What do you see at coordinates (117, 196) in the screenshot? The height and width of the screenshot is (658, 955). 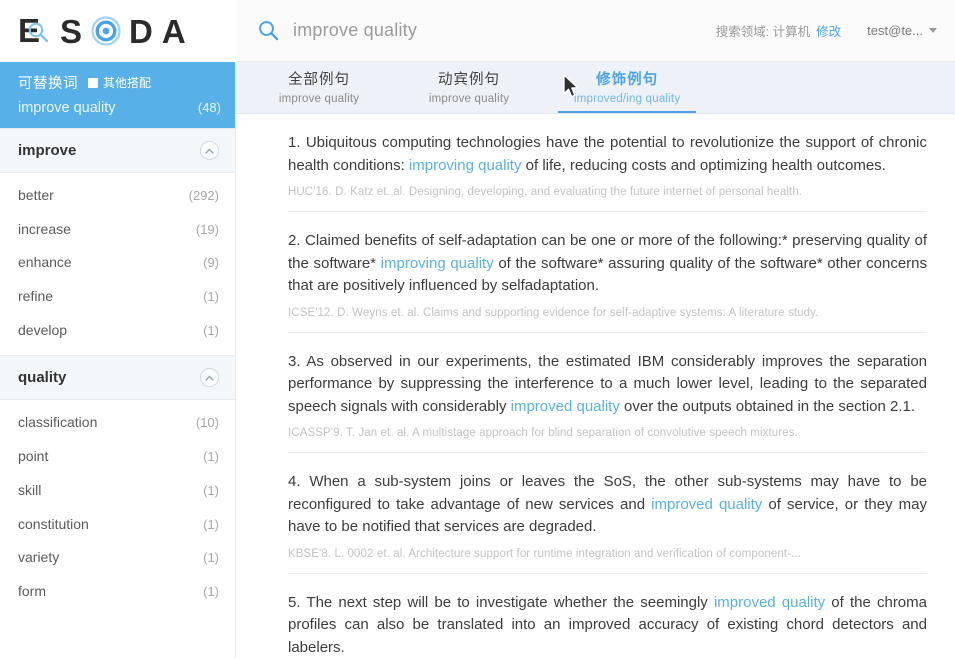 I see `sidebar-item-better: better (292)` at bounding box center [117, 196].